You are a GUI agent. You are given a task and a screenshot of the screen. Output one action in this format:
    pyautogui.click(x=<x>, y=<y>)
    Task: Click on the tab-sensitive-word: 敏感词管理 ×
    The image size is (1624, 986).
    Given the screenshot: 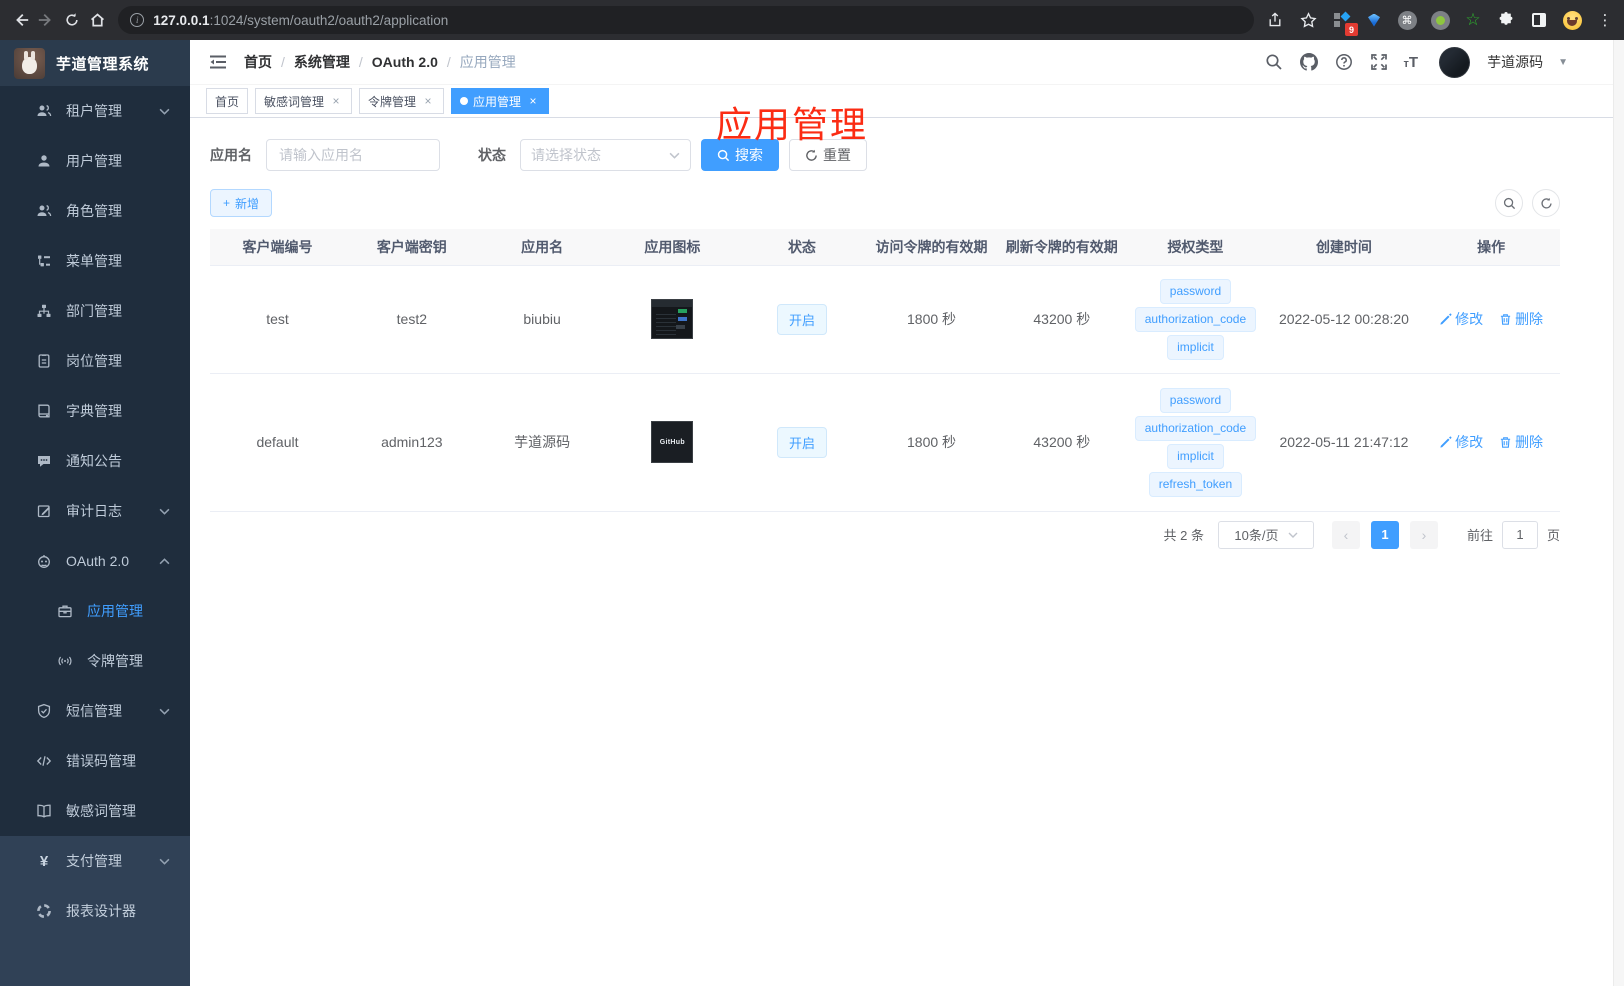 What is the action you would take?
    pyautogui.click(x=304, y=101)
    